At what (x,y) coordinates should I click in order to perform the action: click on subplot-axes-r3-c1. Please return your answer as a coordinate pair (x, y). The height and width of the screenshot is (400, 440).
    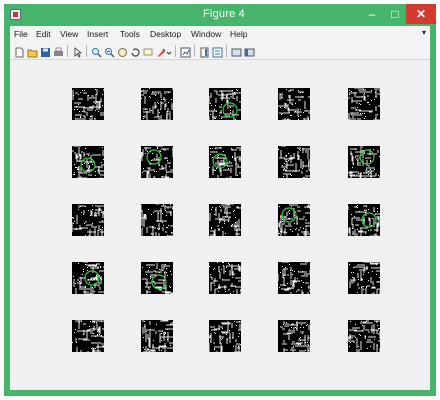
    Looking at the image, I should click on (88, 220).